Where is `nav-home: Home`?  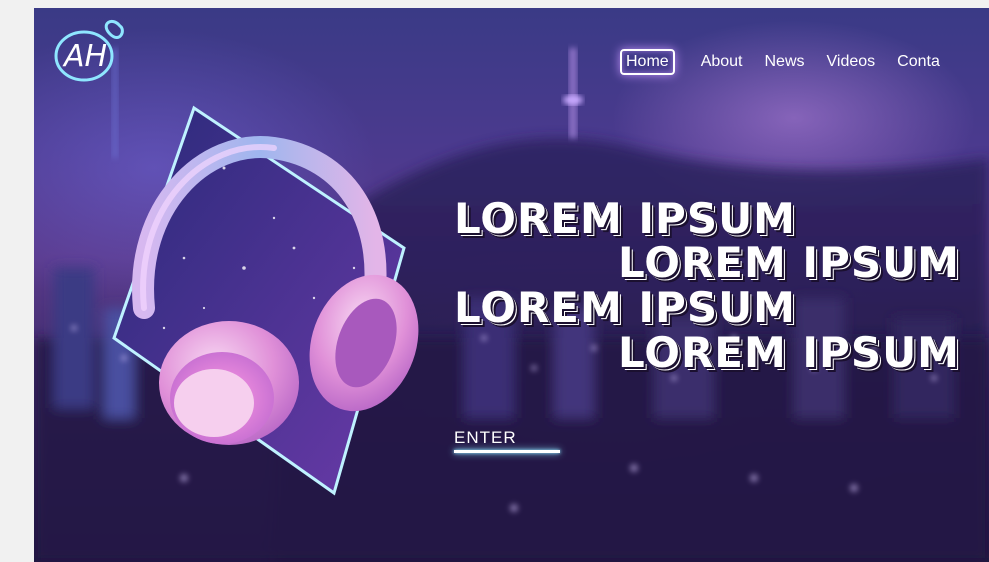 nav-home: Home is located at coordinates (647, 62).